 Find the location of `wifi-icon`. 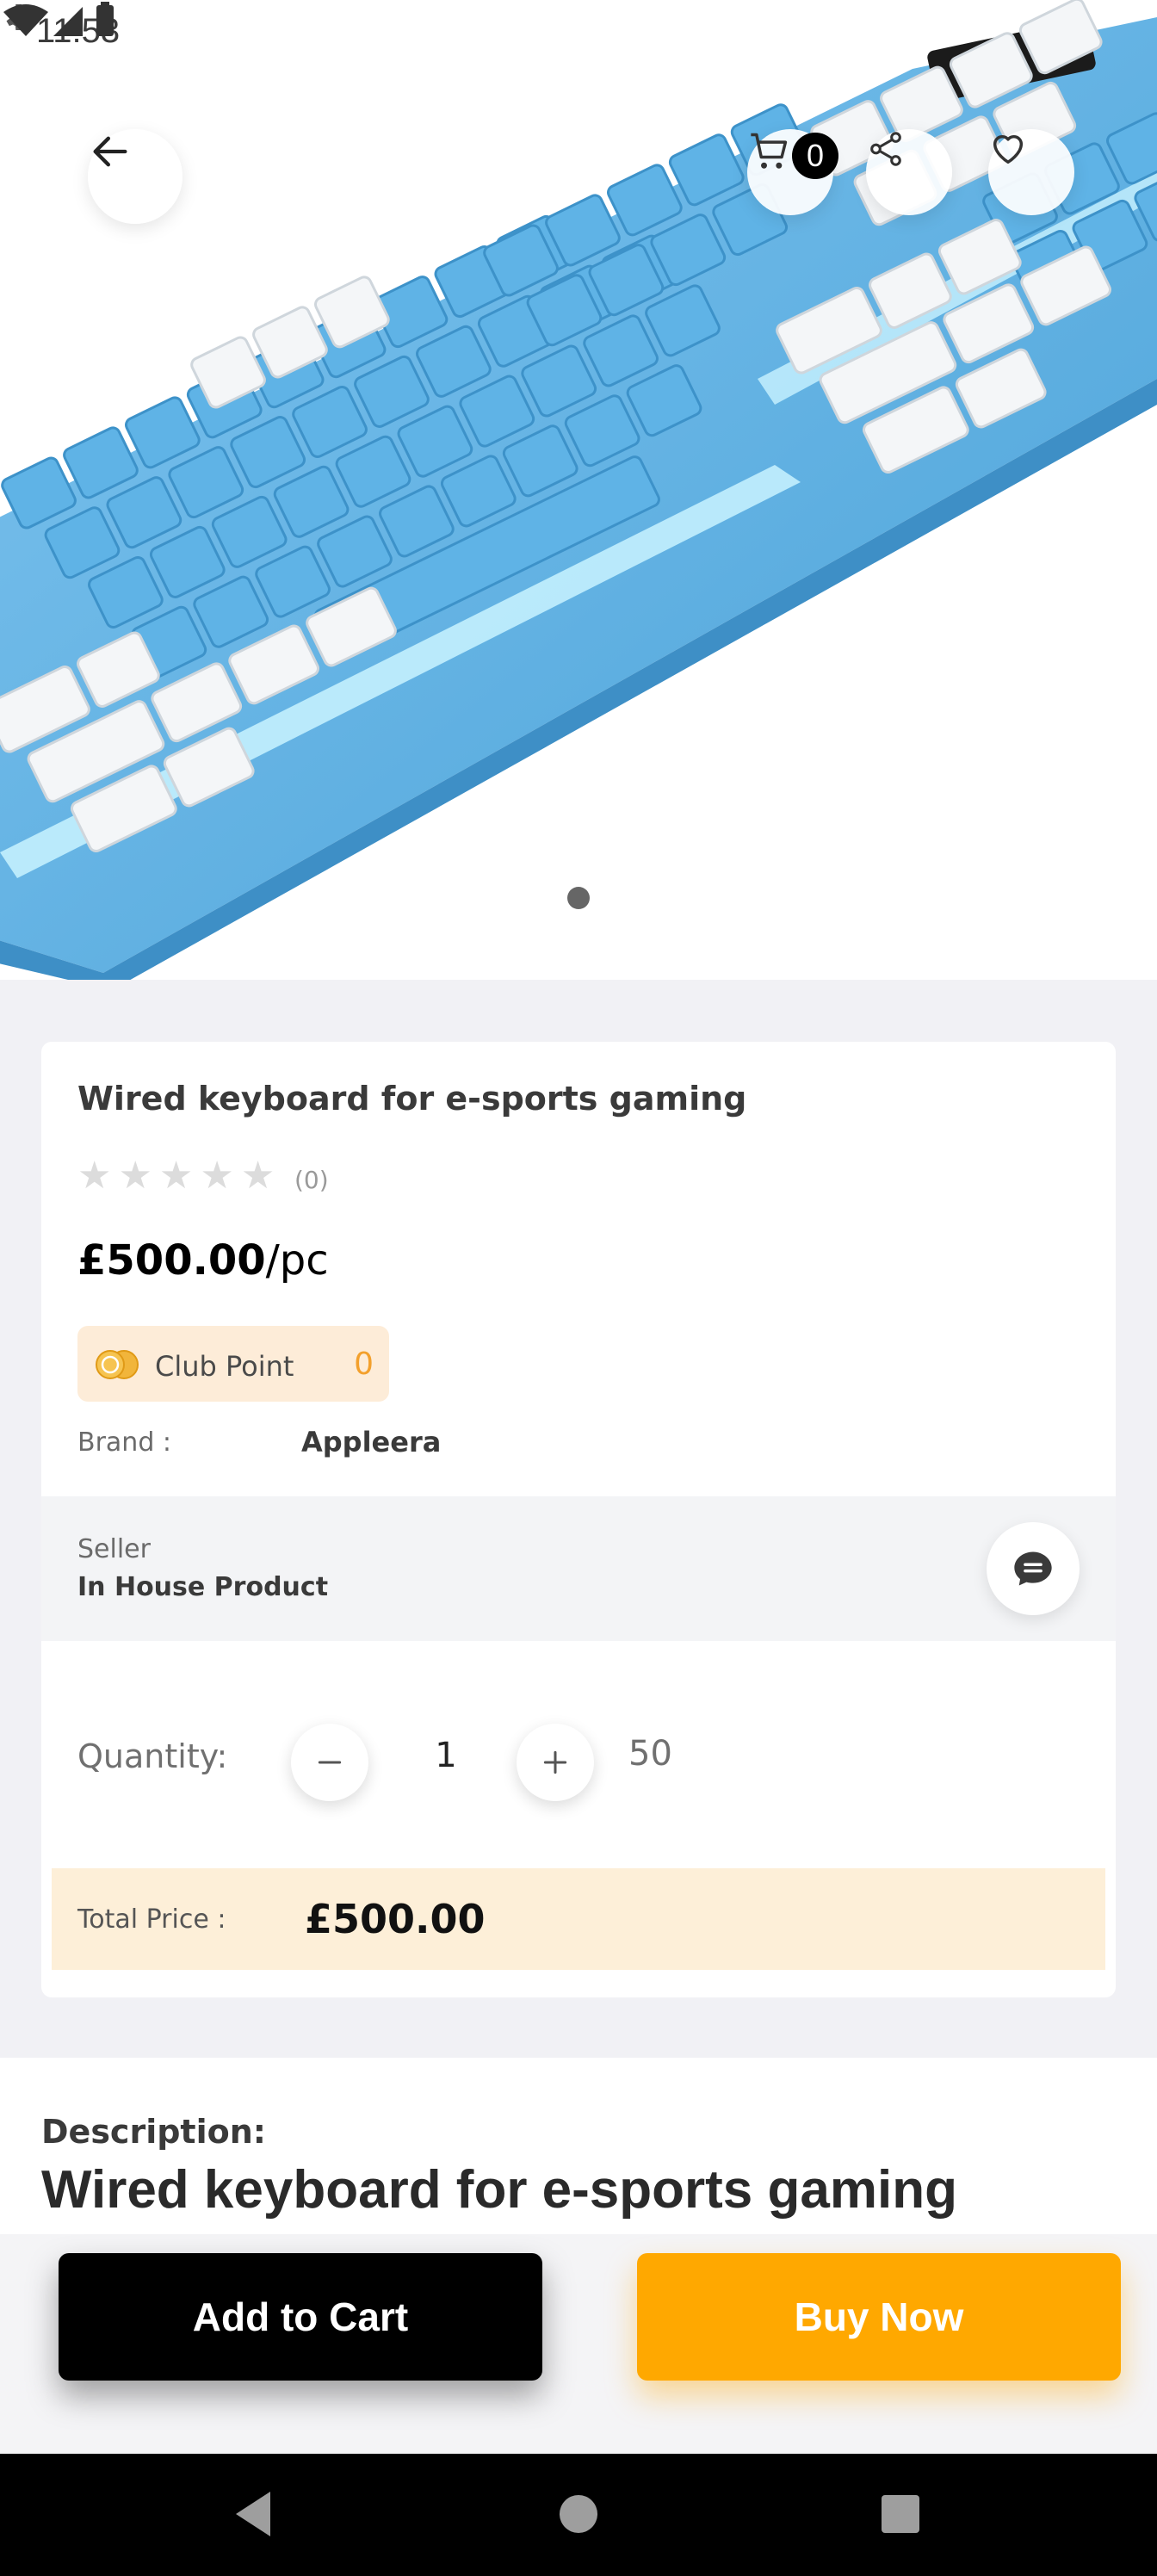

wifi-icon is located at coordinates (26, 20).